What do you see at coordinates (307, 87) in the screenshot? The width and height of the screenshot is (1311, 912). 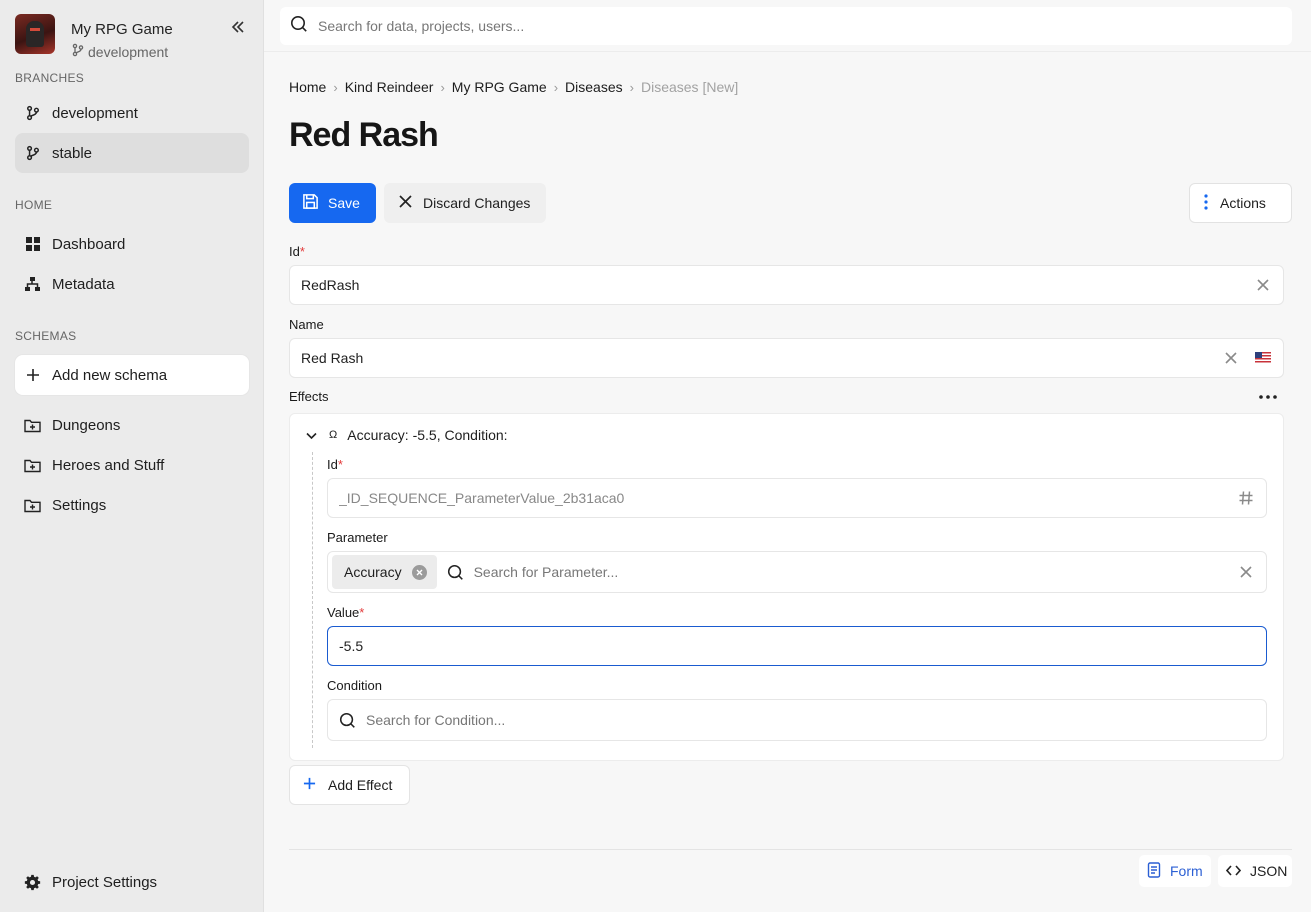 I see `breadcrumb-home: Home` at bounding box center [307, 87].